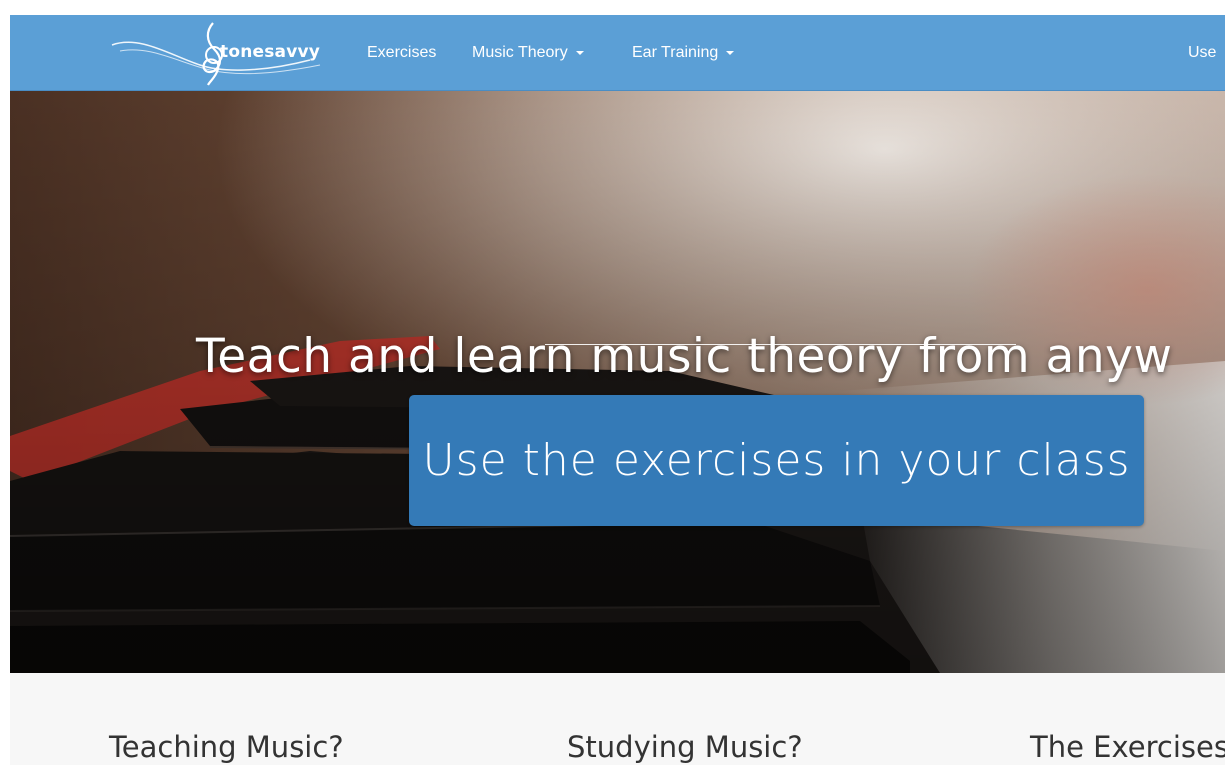  What do you see at coordinates (776, 460) in the screenshot?
I see `use-exercises-button: Use the exercises in your class` at bounding box center [776, 460].